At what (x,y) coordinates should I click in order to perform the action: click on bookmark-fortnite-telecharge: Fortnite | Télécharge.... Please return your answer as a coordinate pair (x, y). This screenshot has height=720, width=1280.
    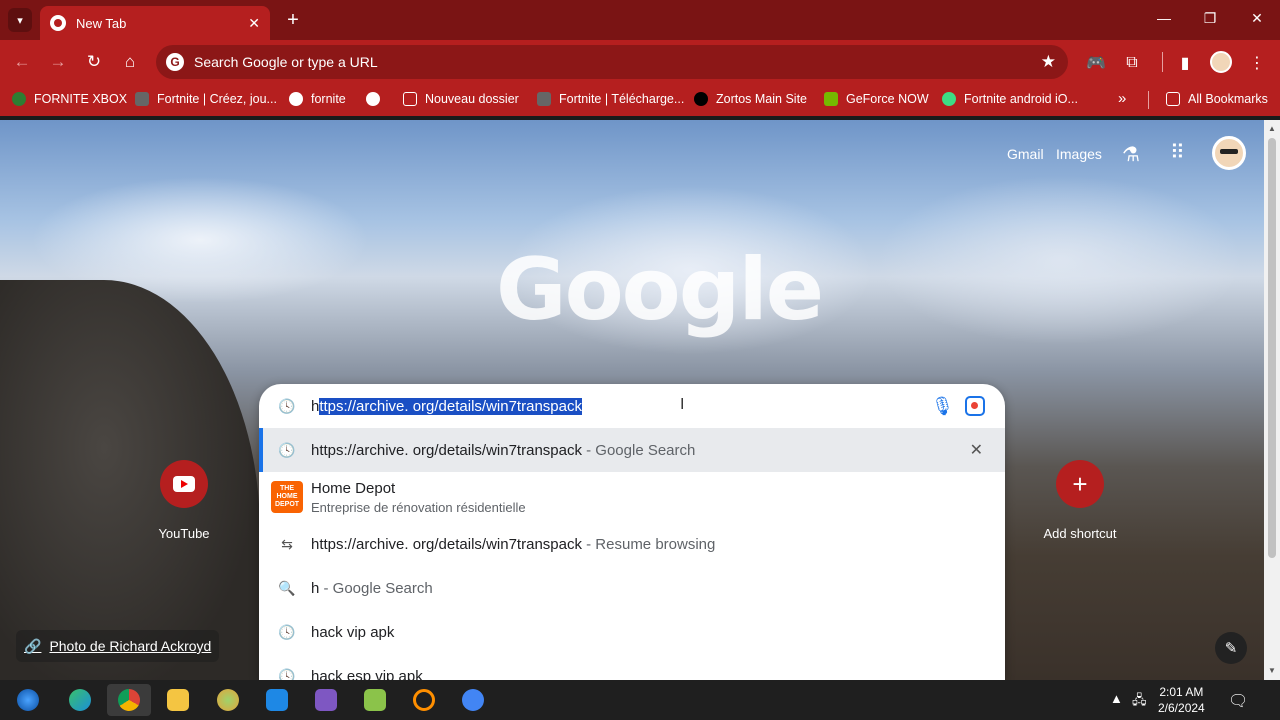
    Looking at the image, I should click on (610, 99).